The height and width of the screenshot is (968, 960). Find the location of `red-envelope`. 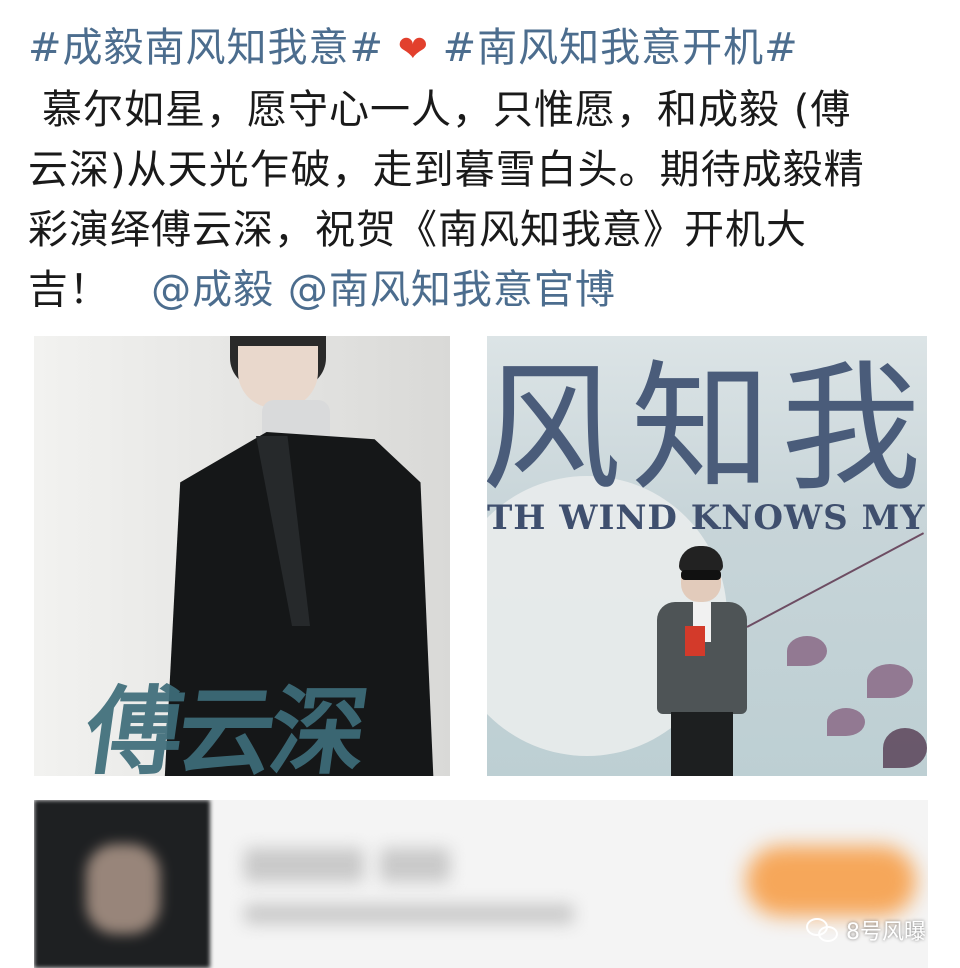

red-envelope is located at coordinates (695, 641).